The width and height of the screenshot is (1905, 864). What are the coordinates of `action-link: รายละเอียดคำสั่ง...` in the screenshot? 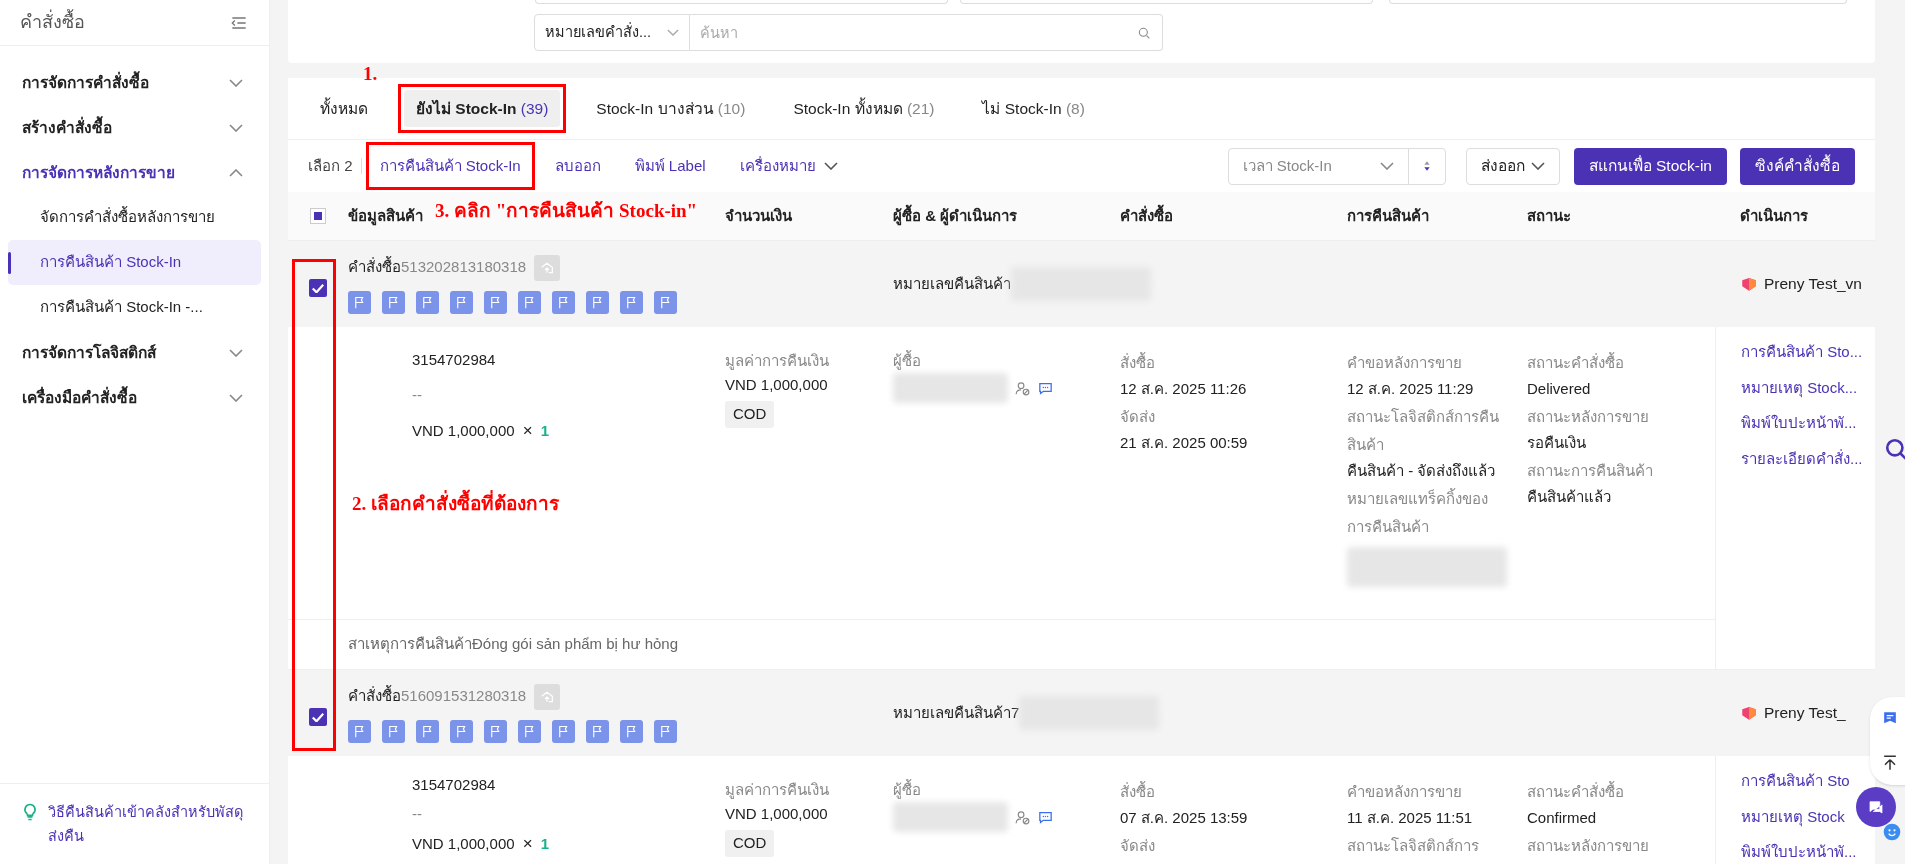 It's located at (1802, 458).